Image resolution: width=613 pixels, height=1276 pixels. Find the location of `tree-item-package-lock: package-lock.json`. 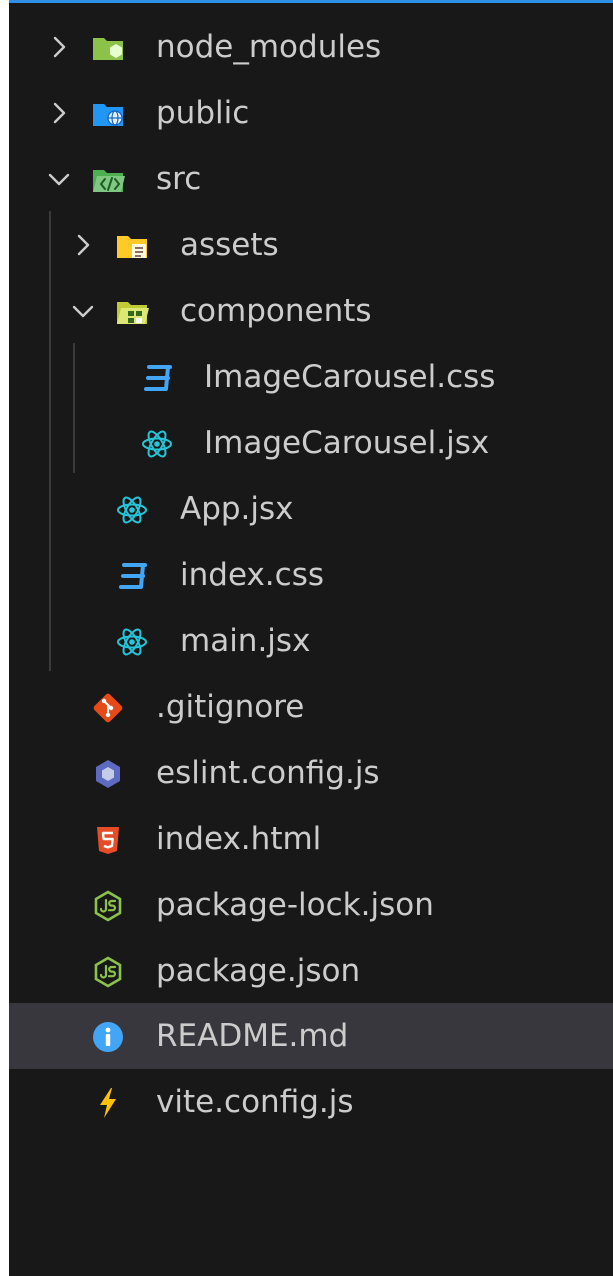

tree-item-package-lock: package-lock.json is located at coordinates (311, 905).